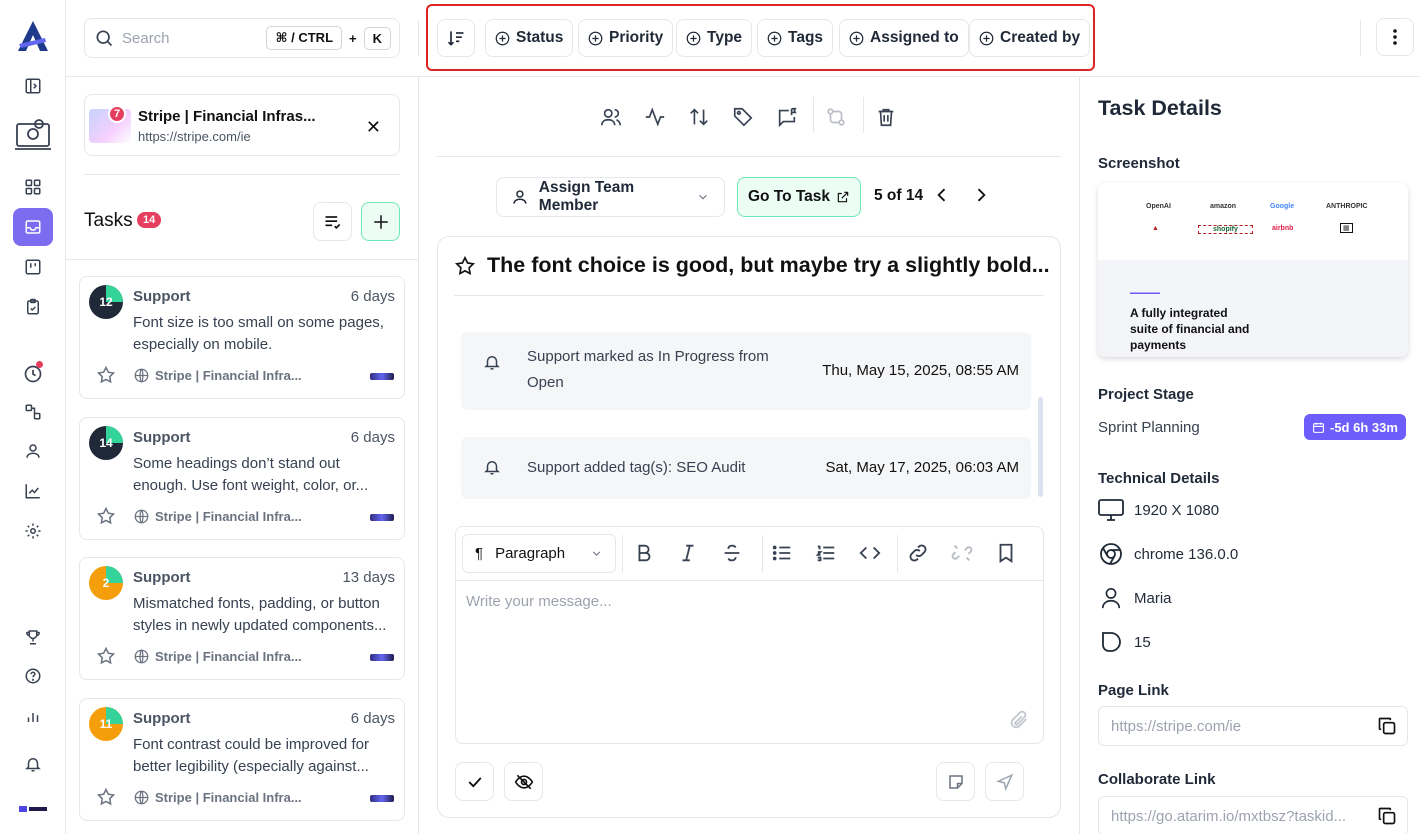  What do you see at coordinates (626, 38) in the screenshot?
I see `filter-priority-button: Priority` at bounding box center [626, 38].